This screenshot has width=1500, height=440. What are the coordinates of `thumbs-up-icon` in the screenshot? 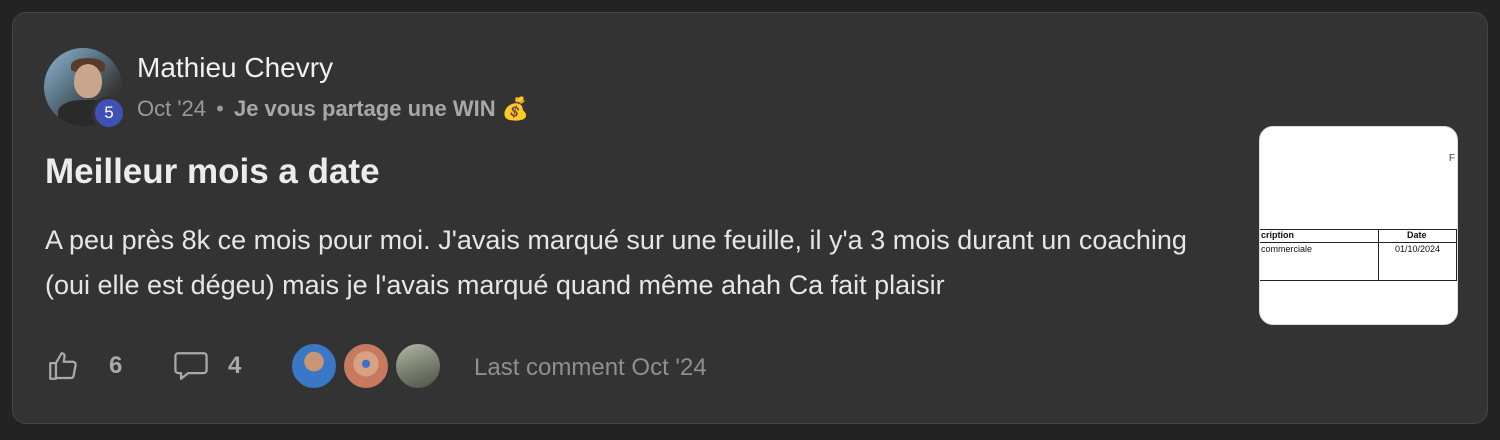 It's located at (63, 366).